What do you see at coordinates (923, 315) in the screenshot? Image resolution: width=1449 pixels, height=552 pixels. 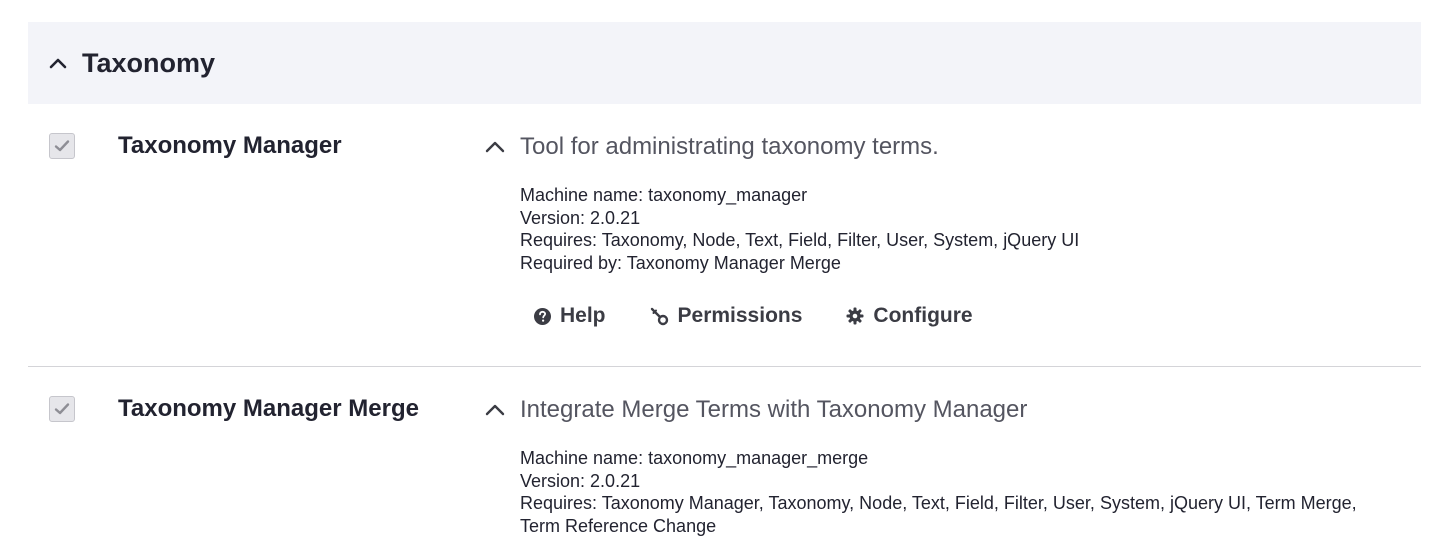 I see `configure-label: Configure` at bounding box center [923, 315].